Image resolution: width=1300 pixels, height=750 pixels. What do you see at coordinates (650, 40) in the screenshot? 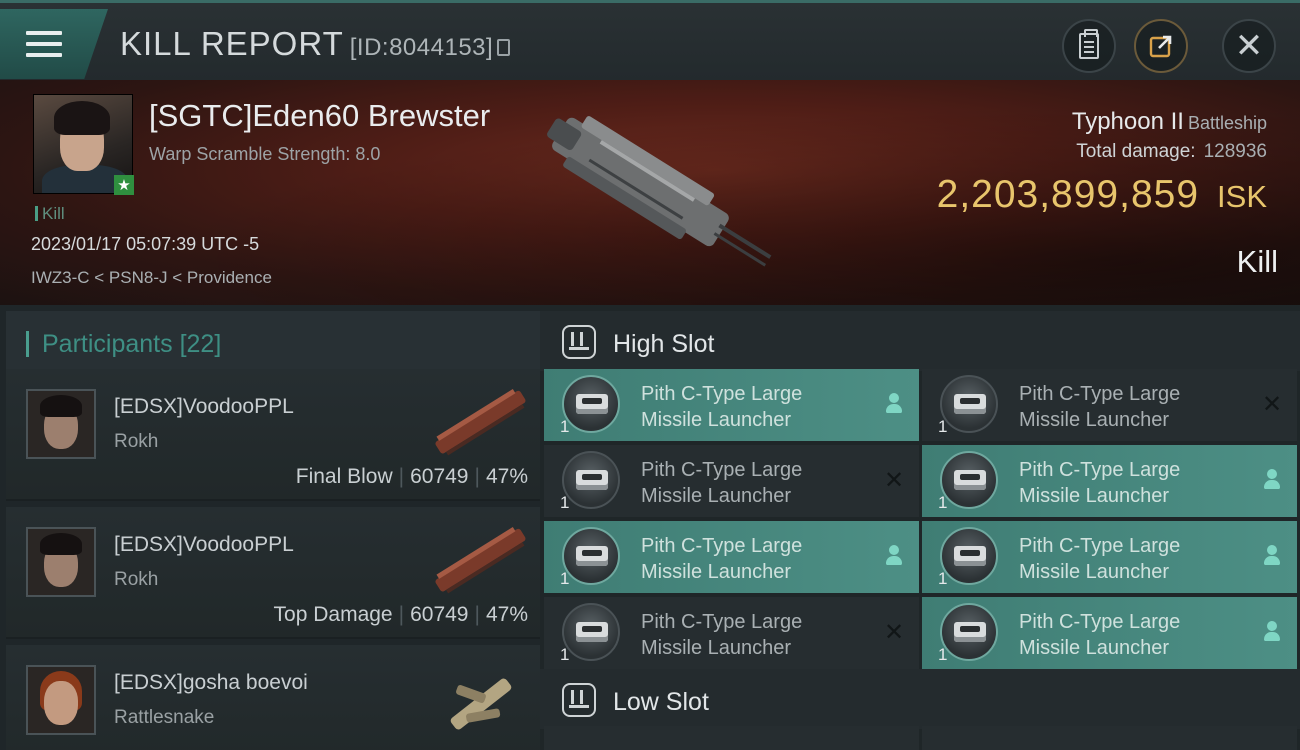
I see `header-bar: KILL REPORT [ID:8044153] ✕` at bounding box center [650, 40].